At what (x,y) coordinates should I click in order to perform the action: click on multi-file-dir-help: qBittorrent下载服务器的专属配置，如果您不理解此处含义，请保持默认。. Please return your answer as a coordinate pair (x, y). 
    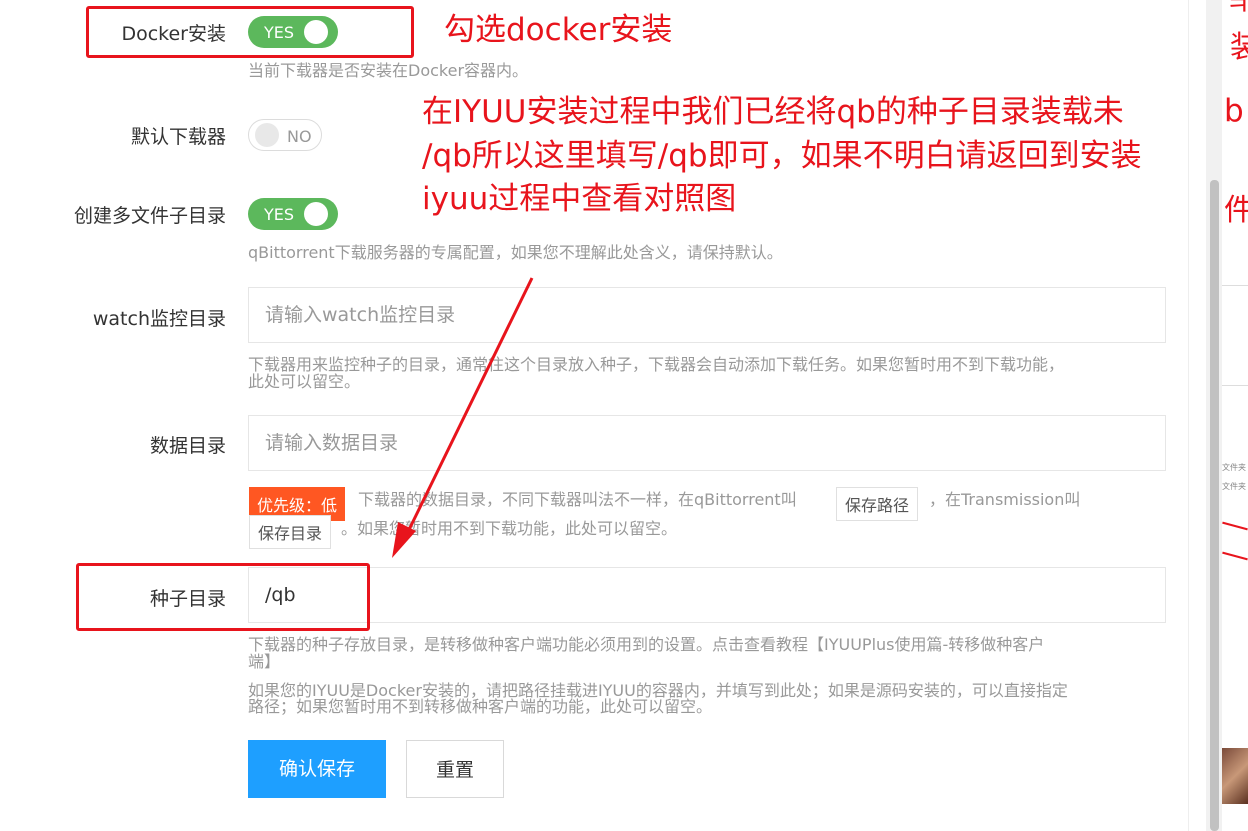
    Looking at the image, I should click on (515, 252).